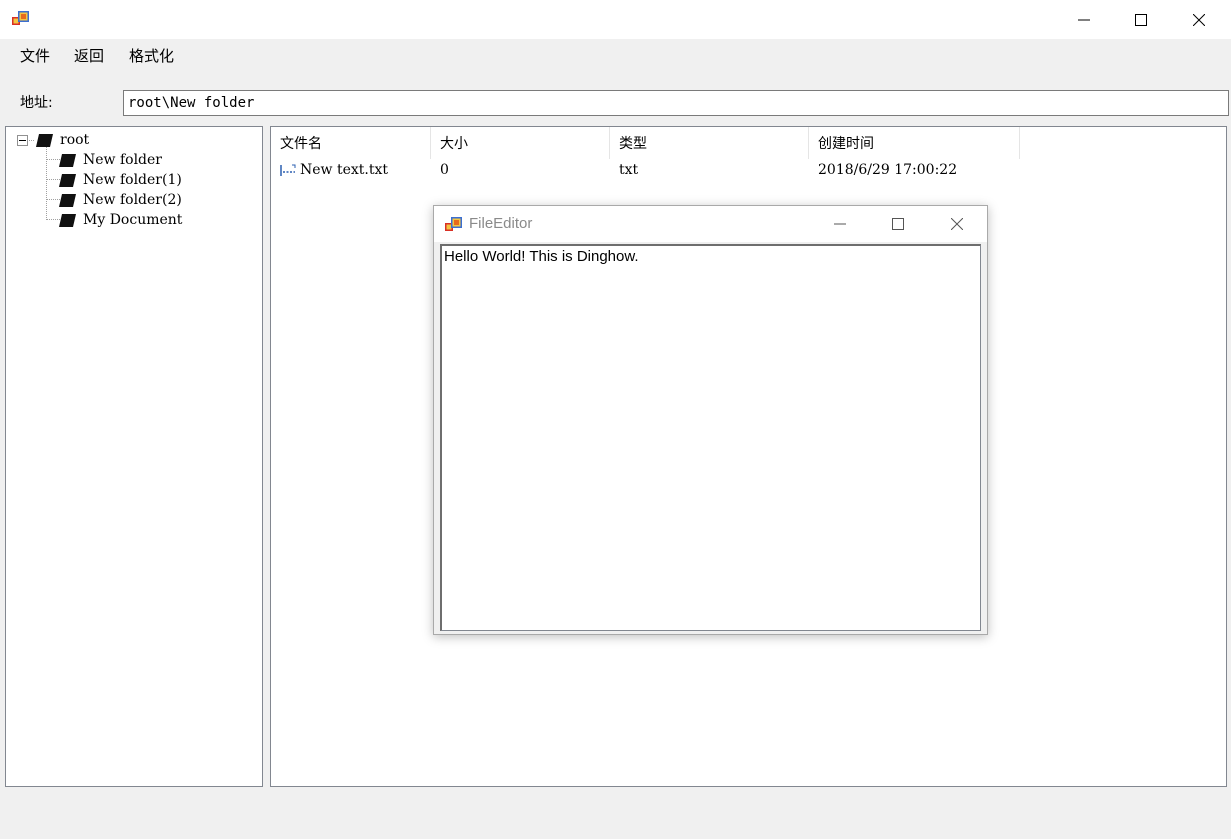  What do you see at coordinates (75, 140) in the screenshot?
I see `tree-node-label: root` at bounding box center [75, 140].